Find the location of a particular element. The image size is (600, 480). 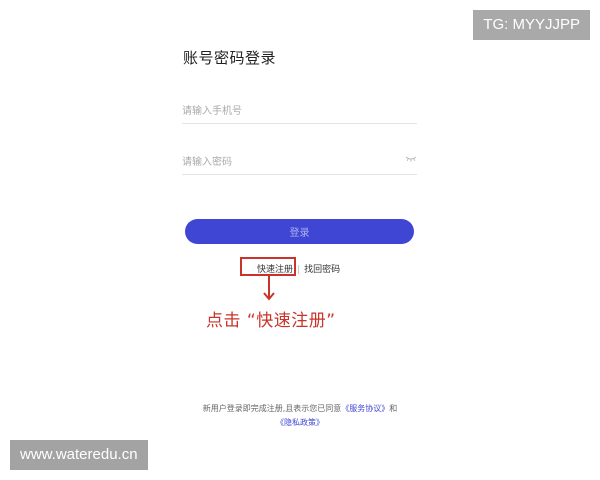

register-highlight-box is located at coordinates (268, 266).